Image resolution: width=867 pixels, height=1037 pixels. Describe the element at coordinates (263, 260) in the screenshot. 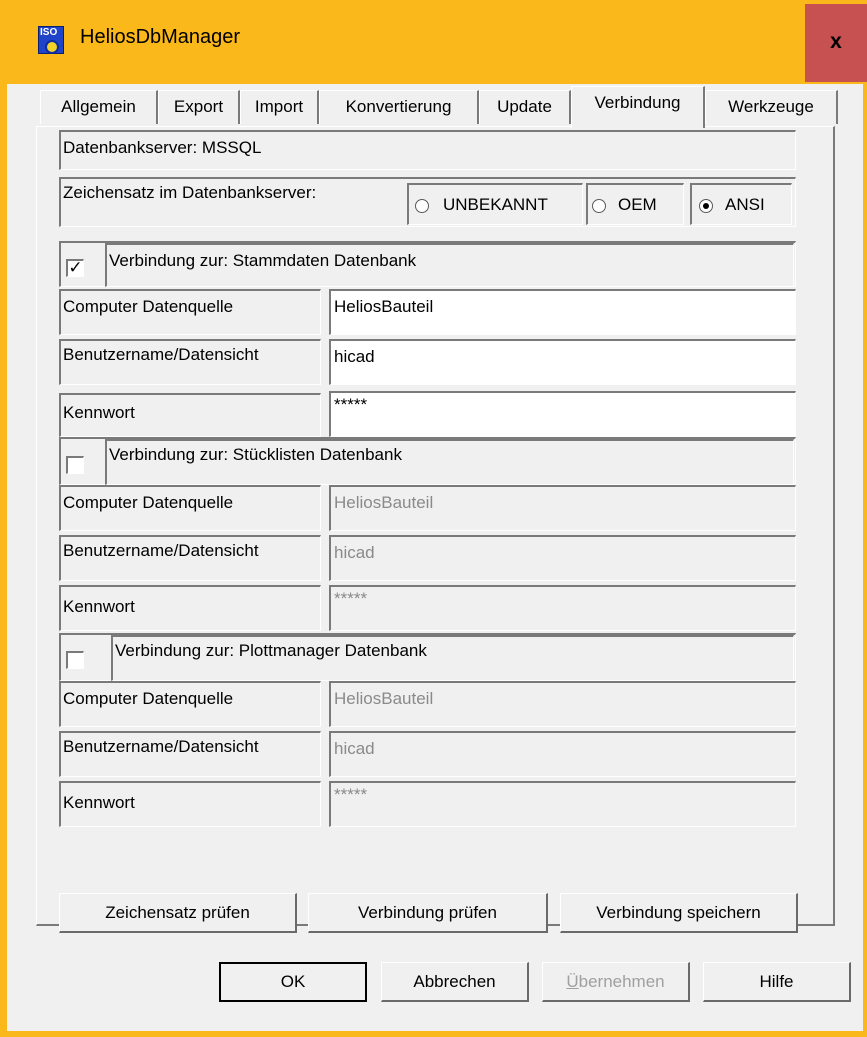

I see `stammdaten-title: Verbindung zur: Stammdaten Datenbank` at that location.